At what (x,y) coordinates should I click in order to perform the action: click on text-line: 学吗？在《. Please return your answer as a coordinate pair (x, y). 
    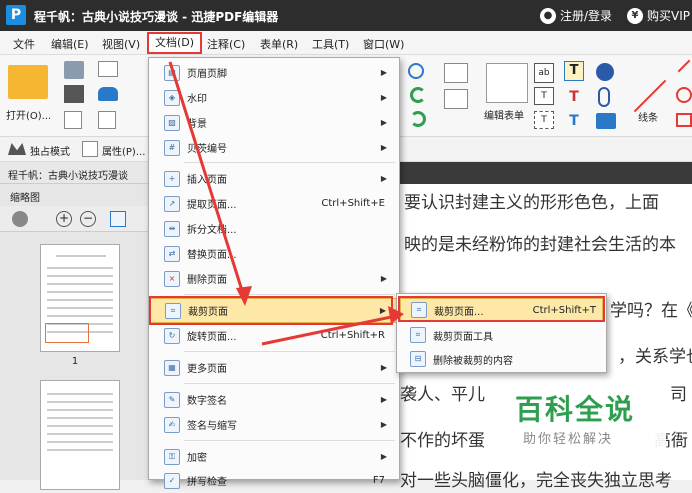
    Looking at the image, I should click on (651, 311).